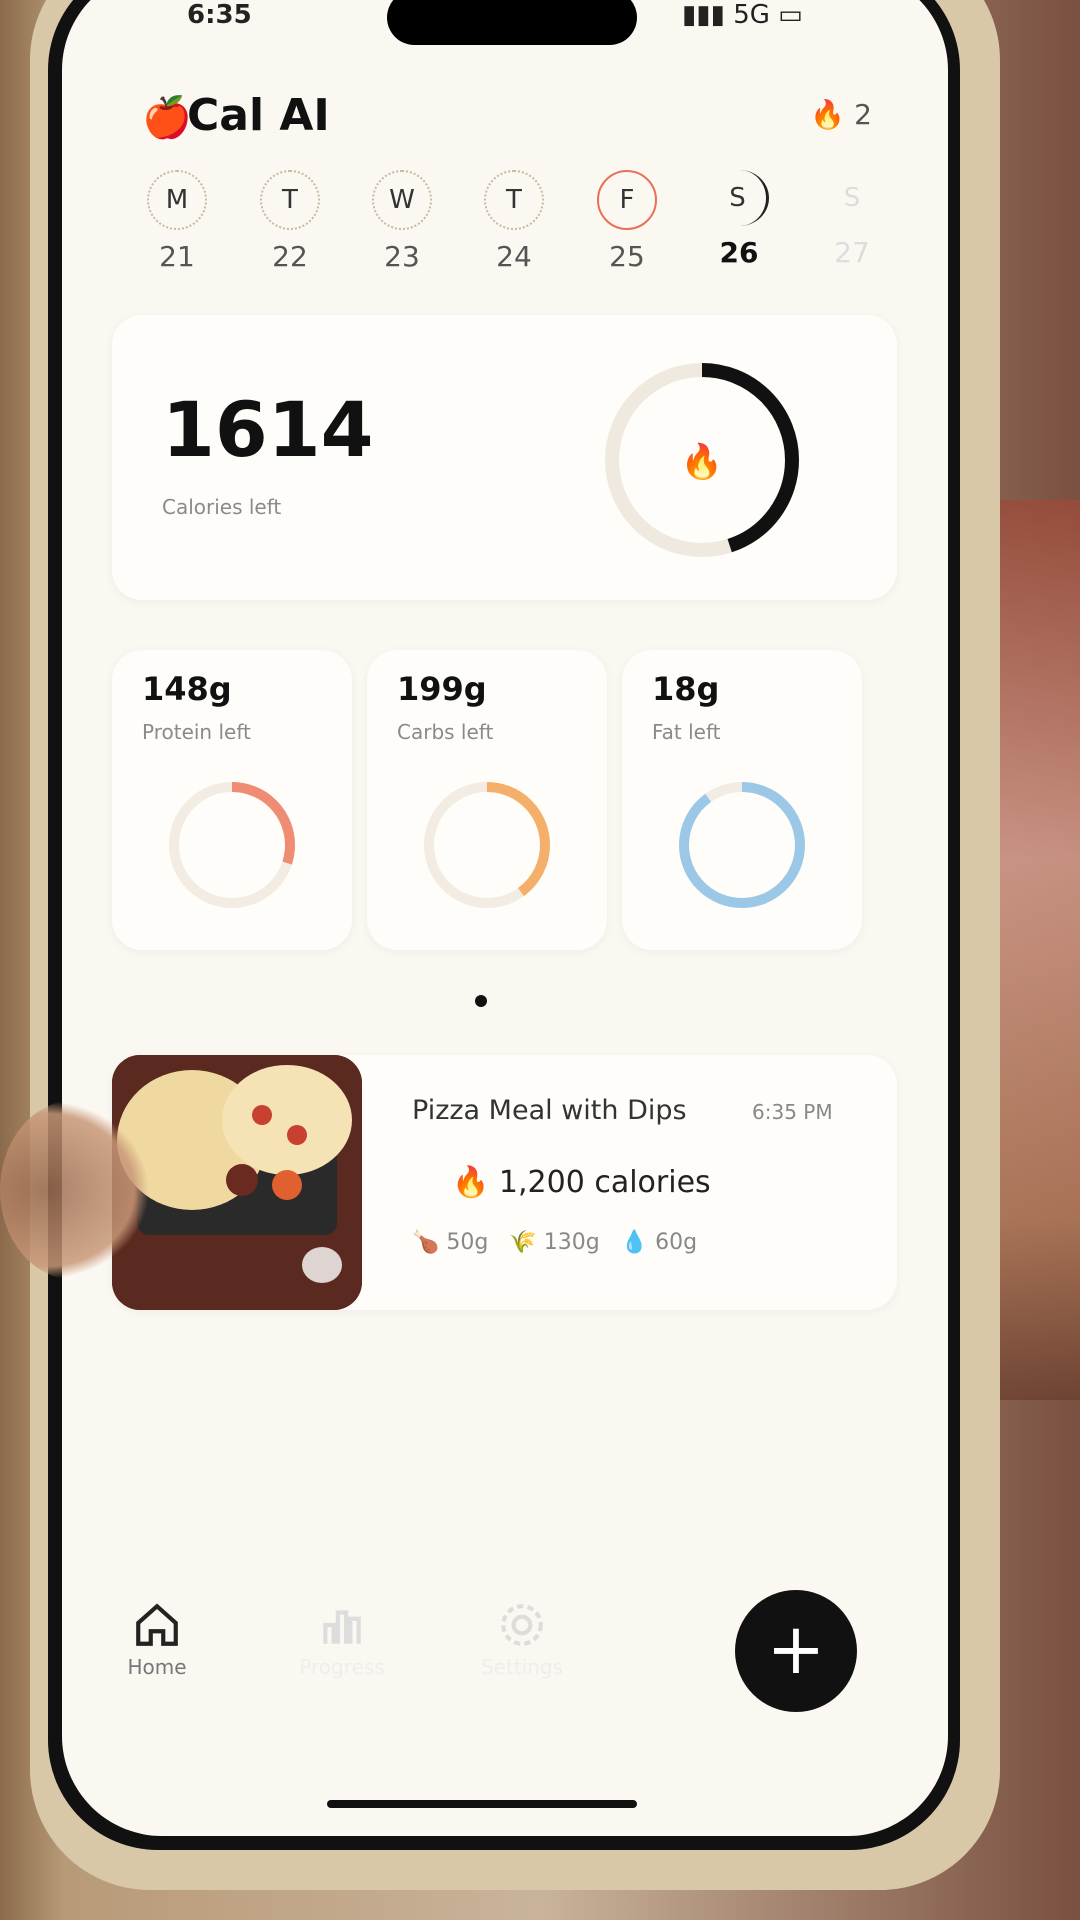 This screenshot has width=1080, height=1920. I want to click on gear-icon, so click(522, 1625).